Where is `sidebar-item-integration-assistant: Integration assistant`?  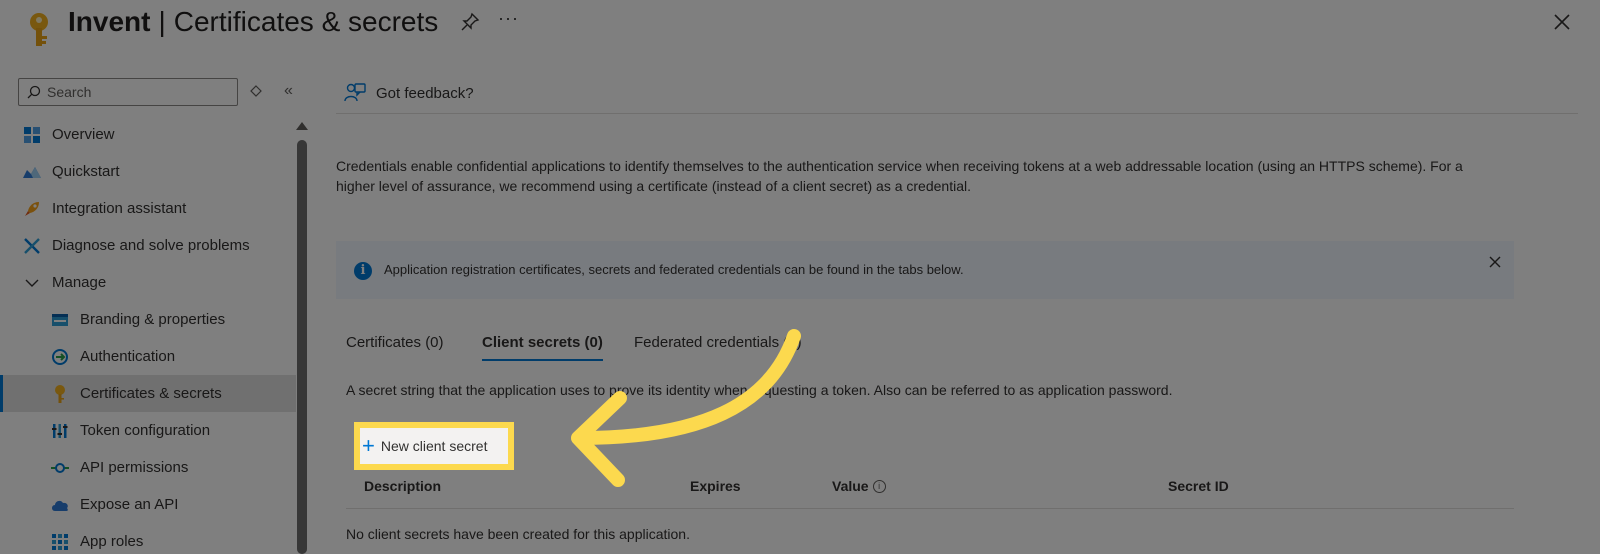 sidebar-item-integration-assistant: Integration assistant is located at coordinates (148, 208).